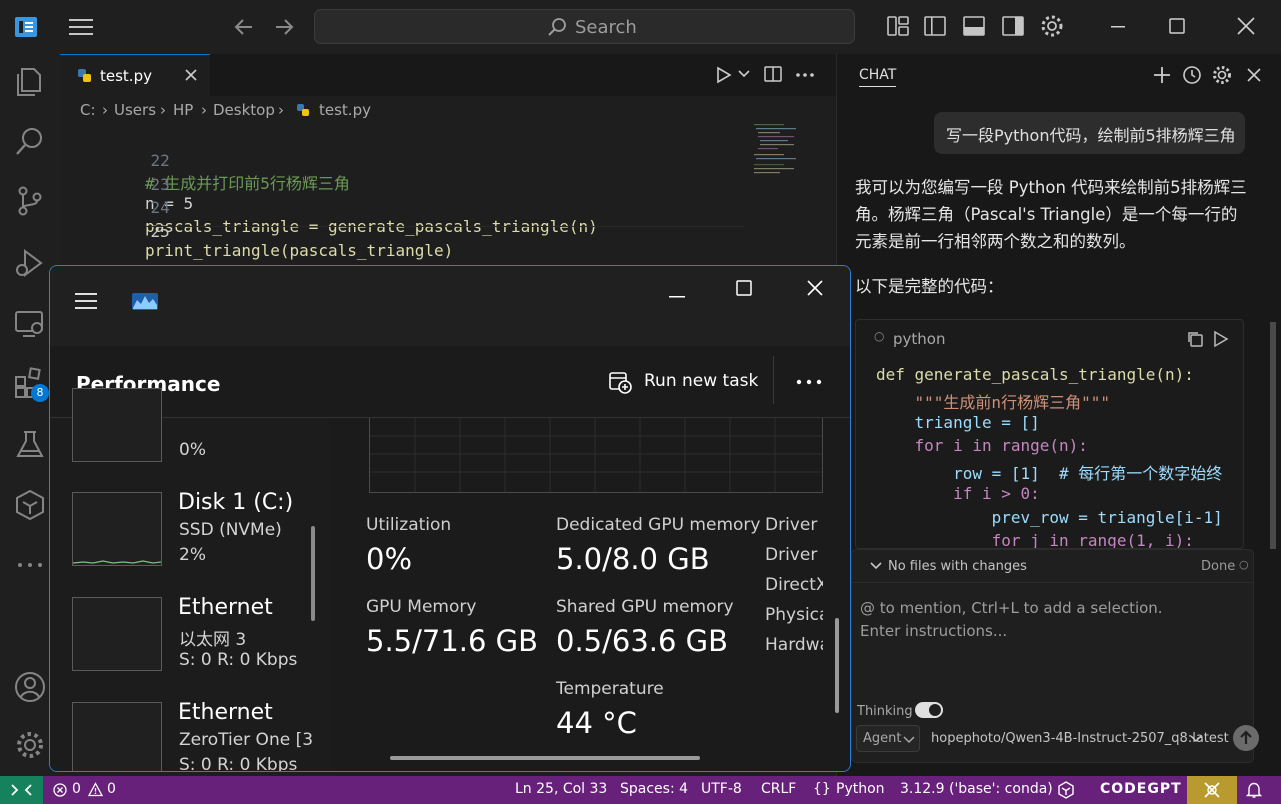 This screenshot has height=804, width=1281. I want to click on more-views-icon, so click(30, 565).